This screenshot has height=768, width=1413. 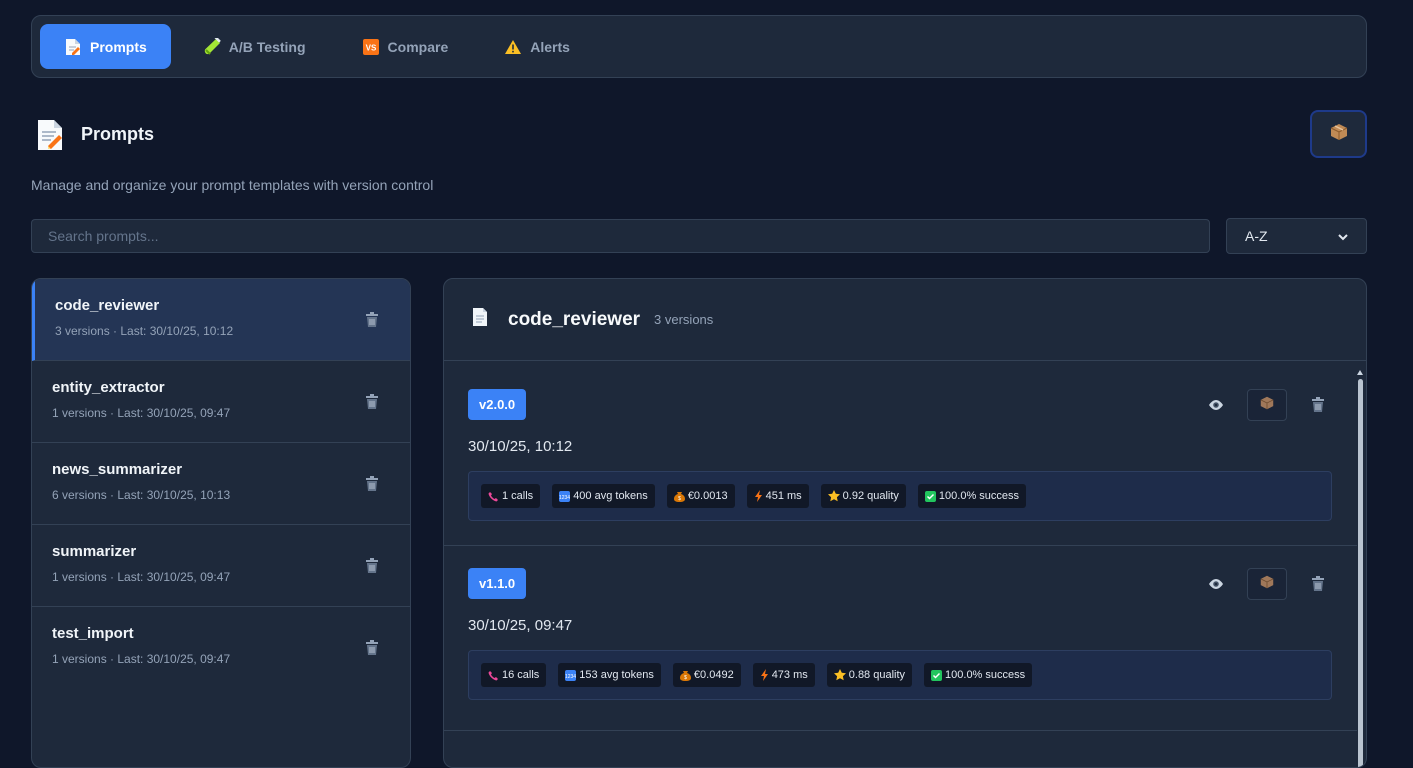 I want to click on sort-selected-label: A-Z, so click(x=1256, y=236).